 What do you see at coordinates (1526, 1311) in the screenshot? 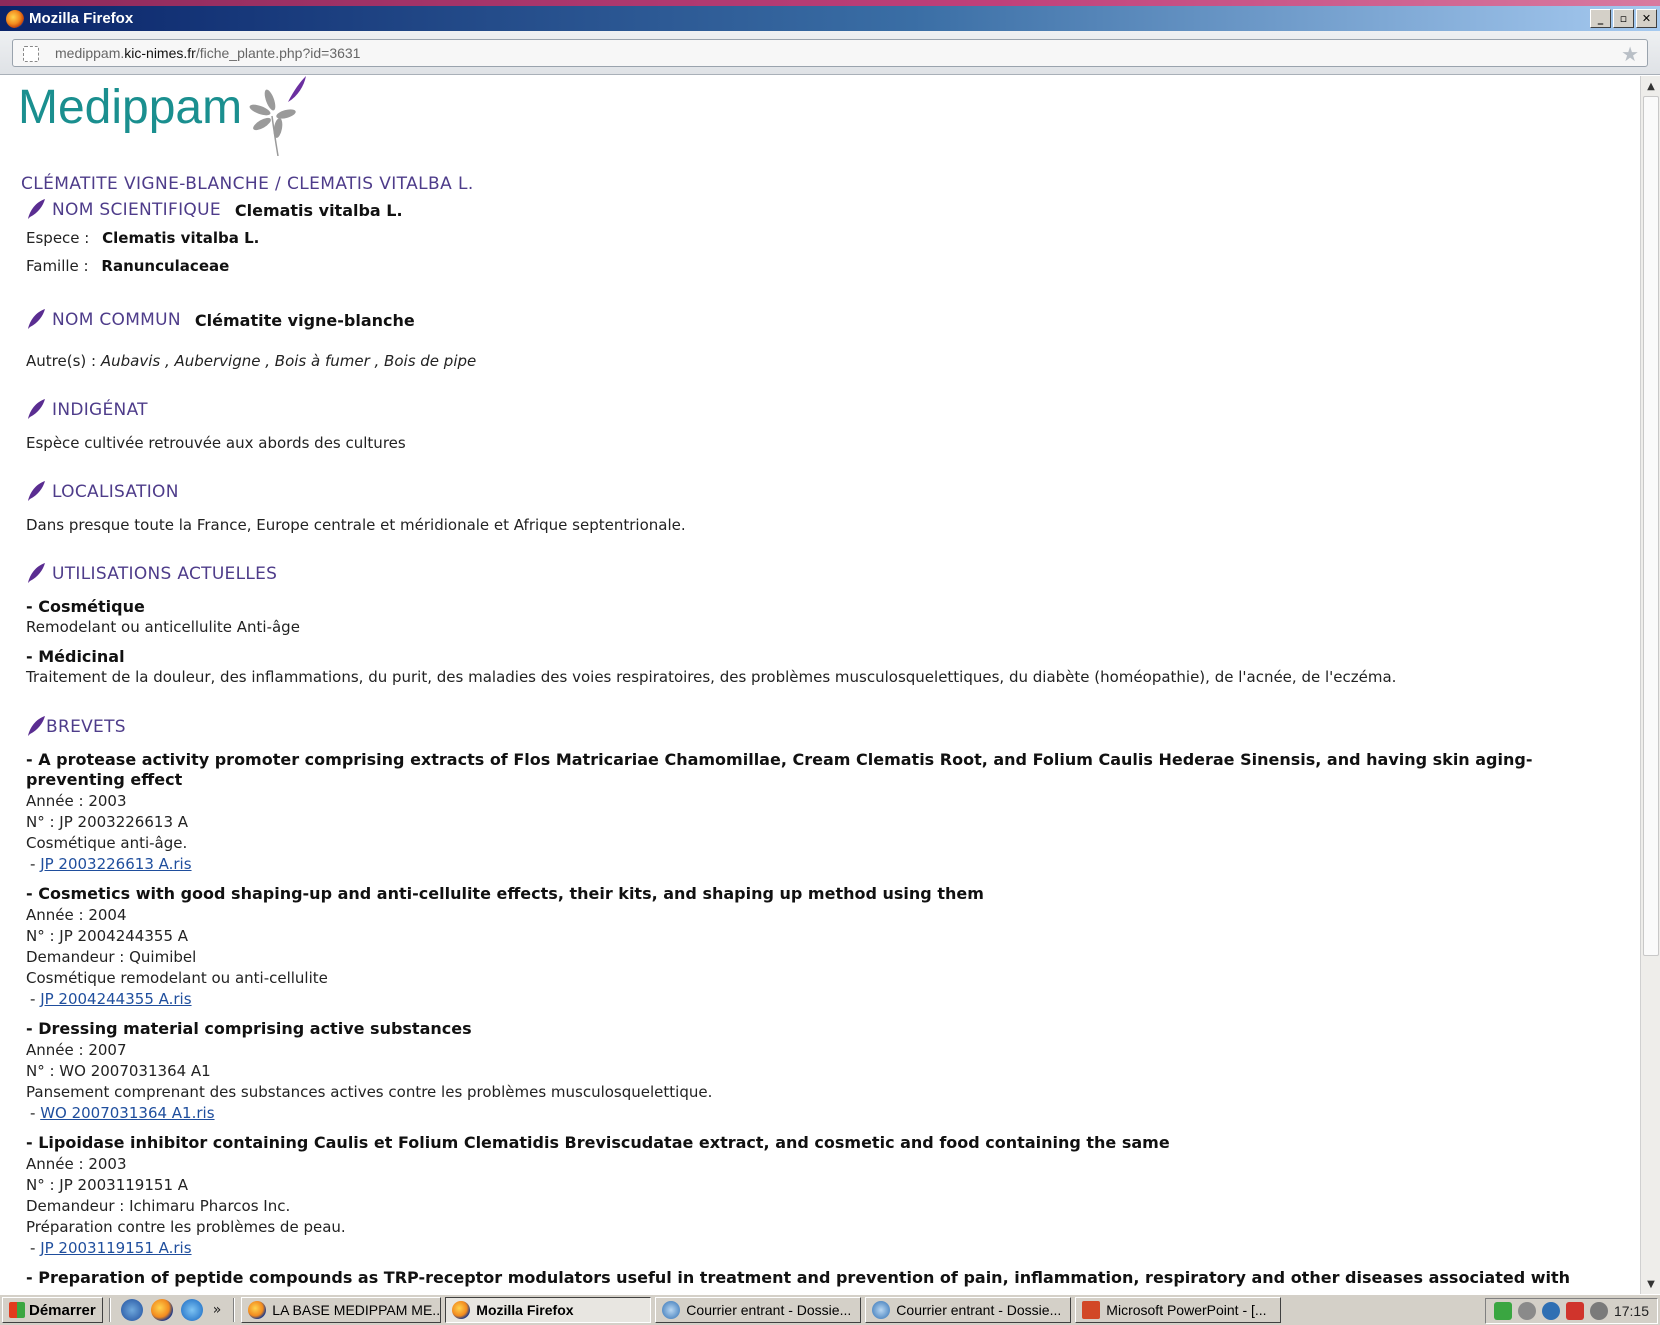
I see `gear-icon` at bounding box center [1526, 1311].